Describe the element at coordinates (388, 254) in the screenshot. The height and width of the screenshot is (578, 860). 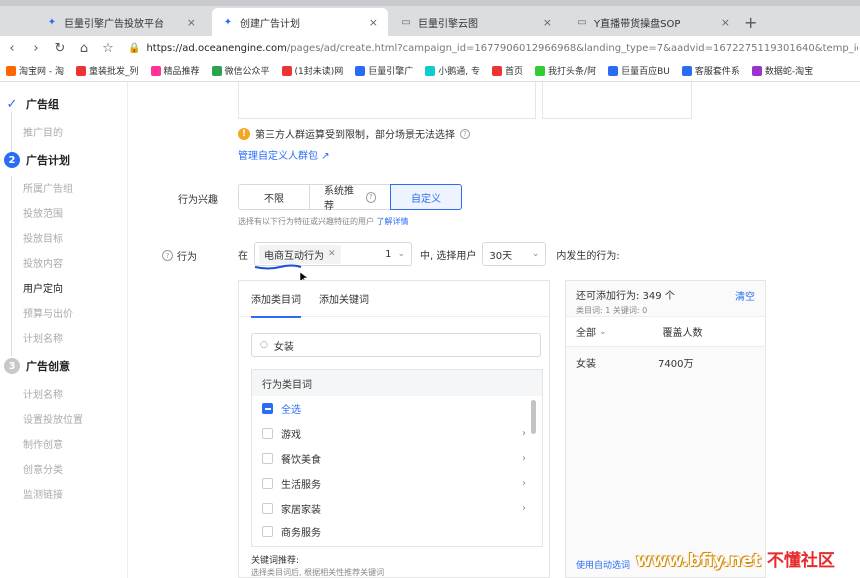
I see `selected-count: 1` at that location.